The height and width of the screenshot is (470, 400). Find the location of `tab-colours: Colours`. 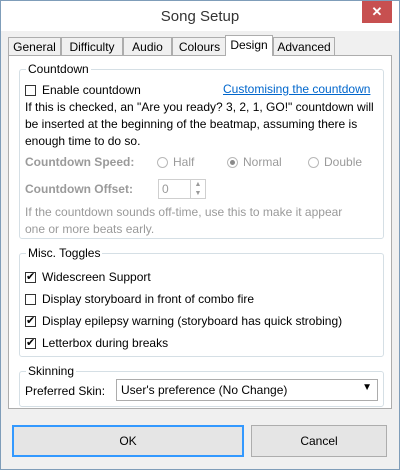

tab-colours: Colours is located at coordinates (199, 46).